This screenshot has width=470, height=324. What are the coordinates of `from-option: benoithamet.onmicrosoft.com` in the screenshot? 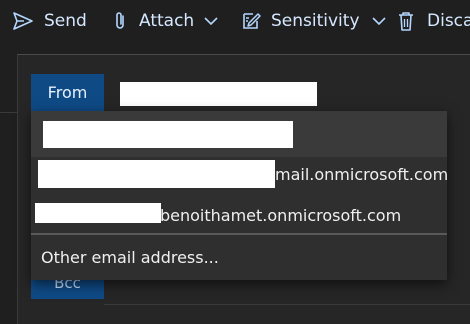 It's located at (239, 216).